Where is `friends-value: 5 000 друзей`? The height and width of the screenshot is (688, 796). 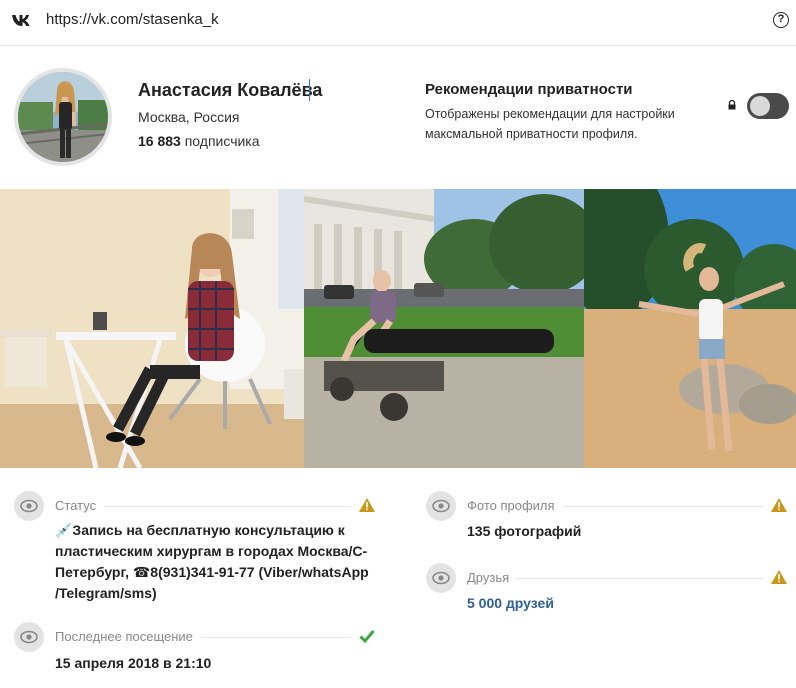 friends-value: 5 000 друзей is located at coordinates (510, 603).